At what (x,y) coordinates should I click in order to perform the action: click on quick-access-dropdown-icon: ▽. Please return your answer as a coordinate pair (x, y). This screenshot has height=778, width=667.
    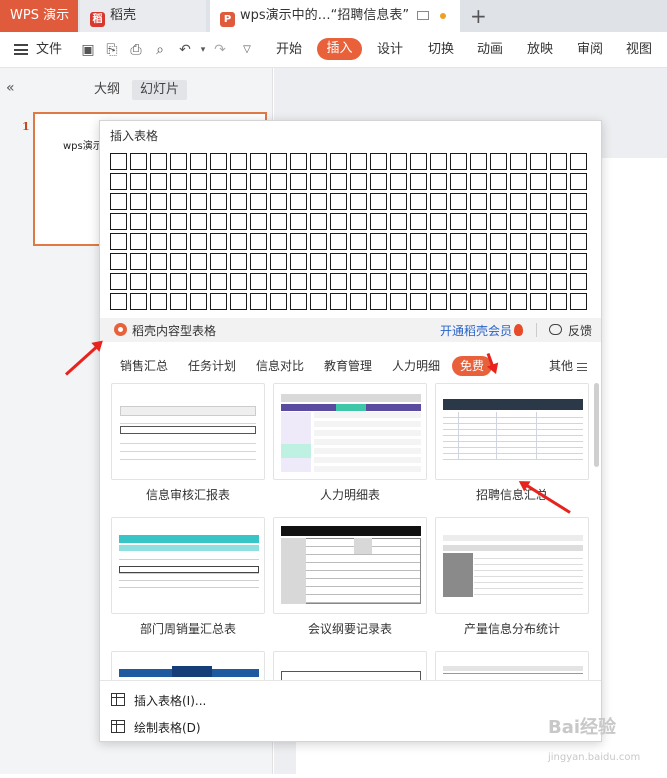
    Looking at the image, I should click on (247, 50).